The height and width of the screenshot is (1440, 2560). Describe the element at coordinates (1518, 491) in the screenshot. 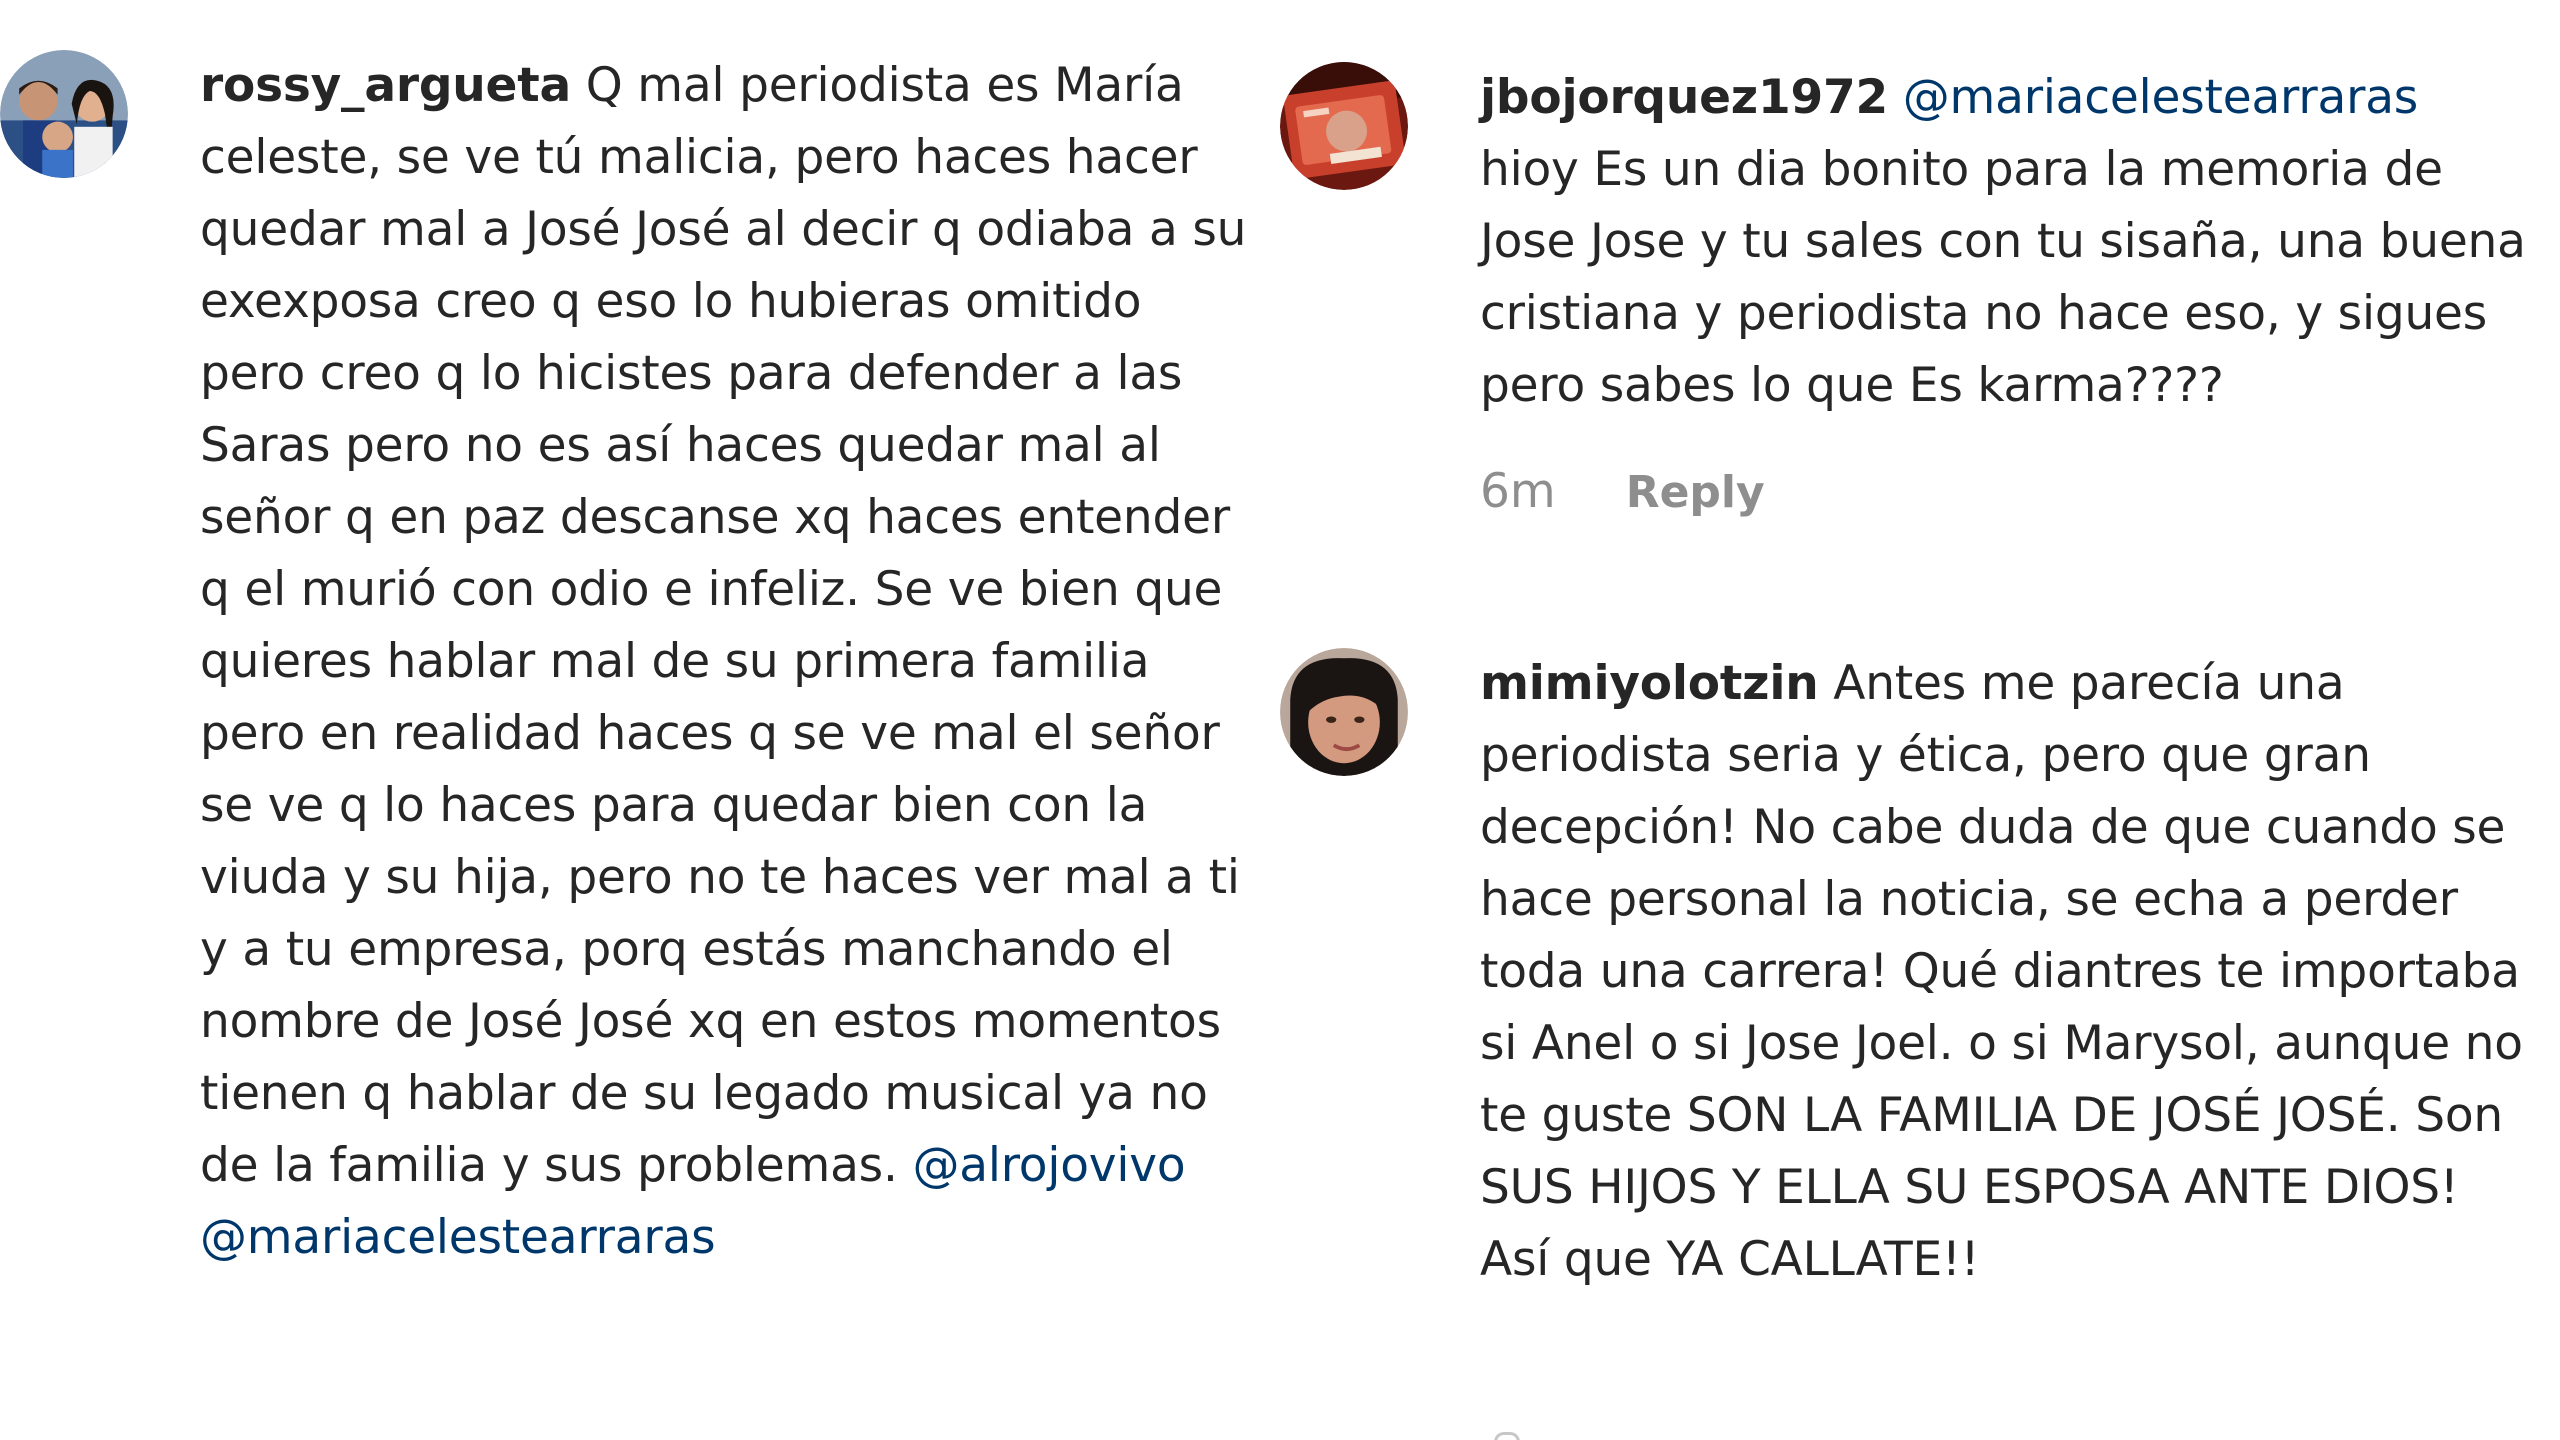

I see `timestamp: 6m` at that location.